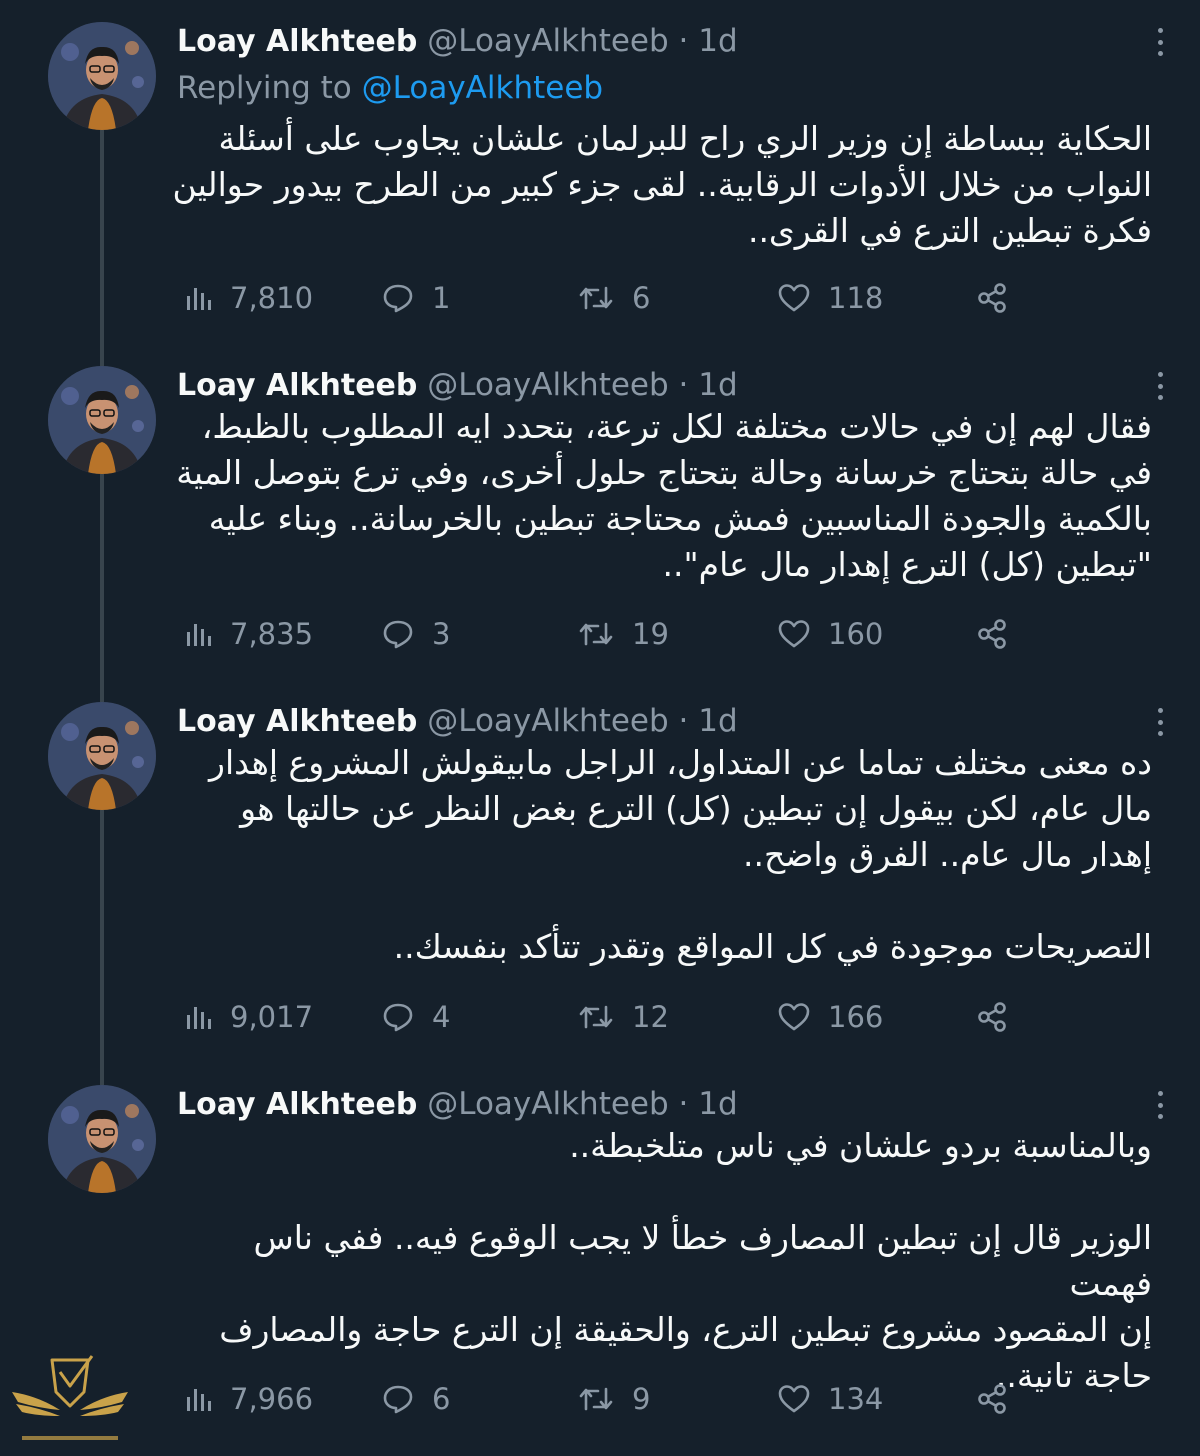 Image resolution: width=1200 pixels, height=1456 pixels. I want to click on retweet-count: 12, so click(650, 1017).